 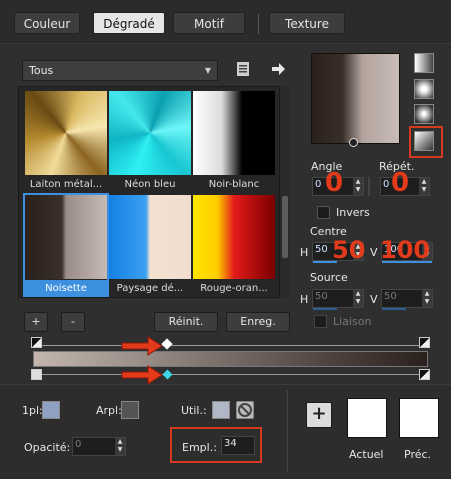 What do you see at coordinates (352, 321) in the screenshot?
I see `link-label: Liaison` at bounding box center [352, 321].